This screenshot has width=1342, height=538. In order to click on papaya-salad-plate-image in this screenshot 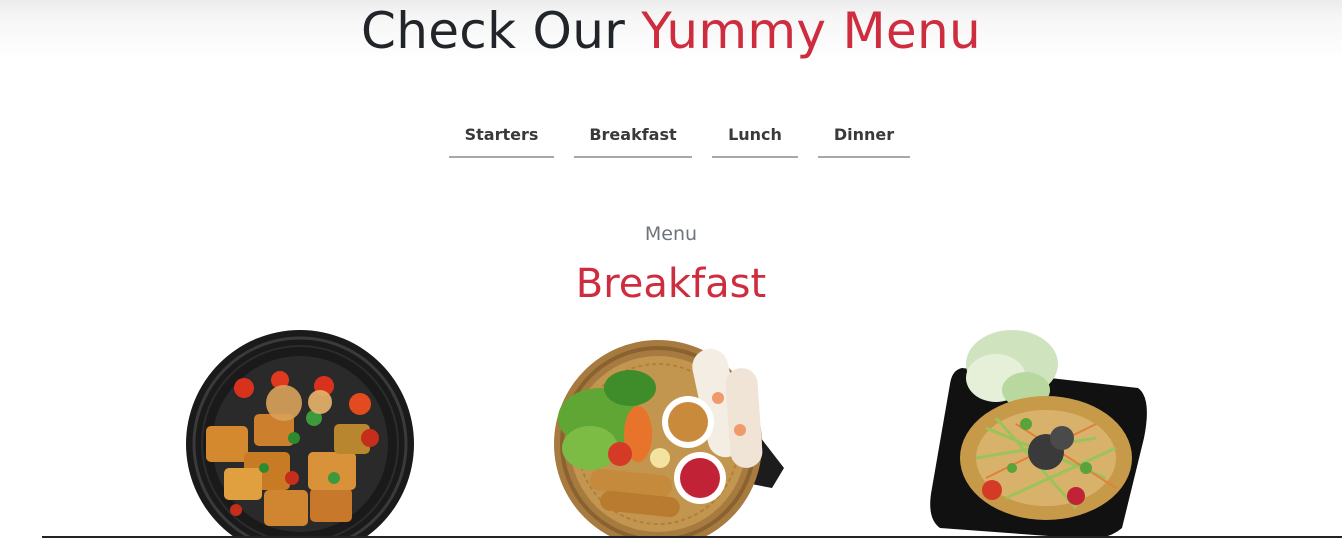, I will do `click(1039, 433)`.